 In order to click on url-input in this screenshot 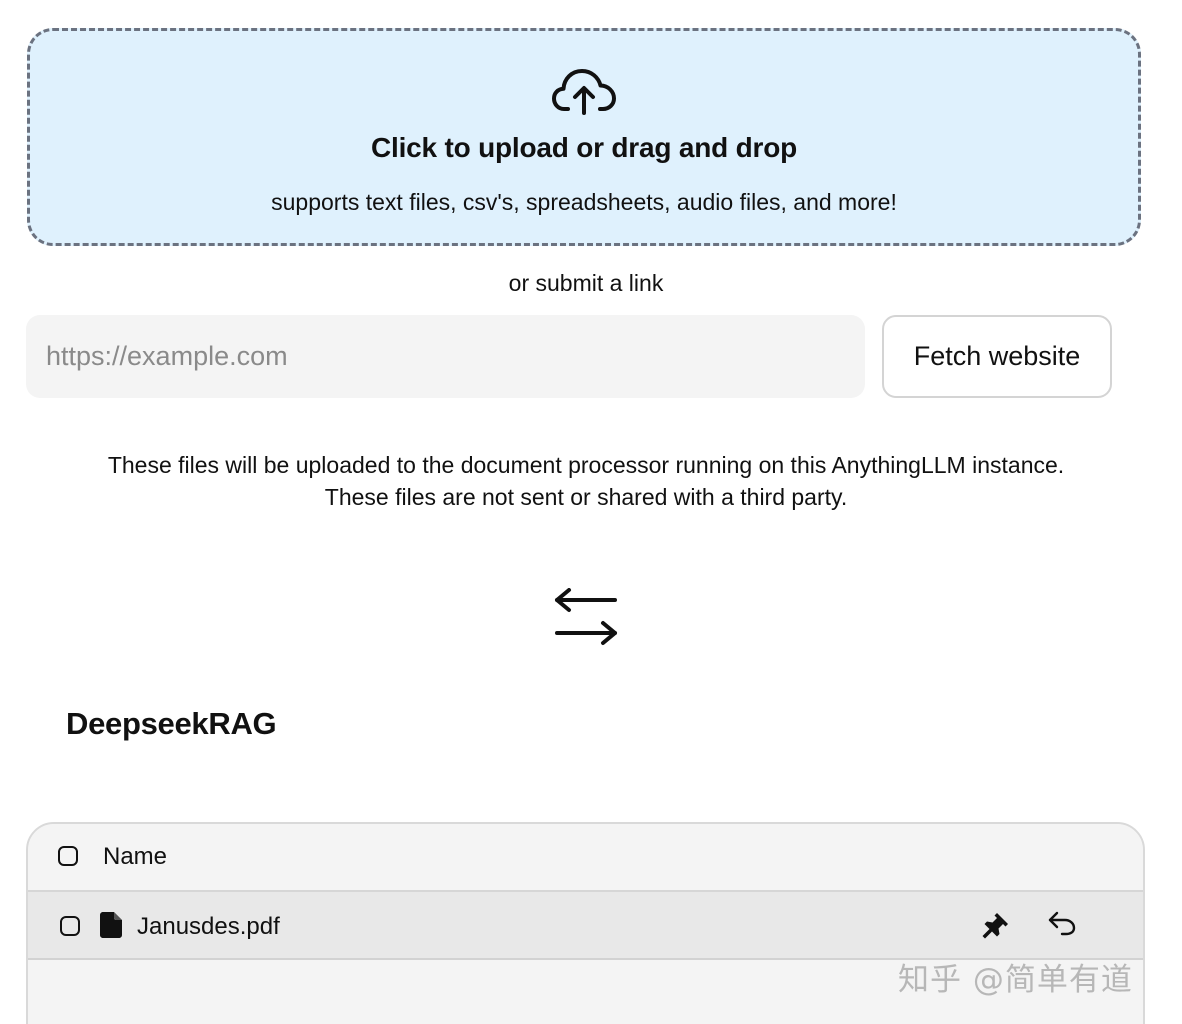, I will do `click(445, 356)`.